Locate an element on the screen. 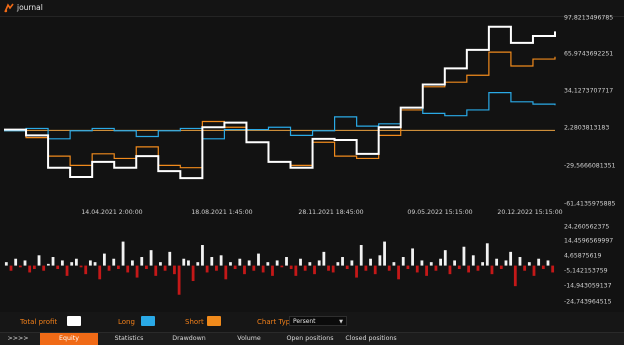 The height and width of the screenshot is (345, 624). long-color-swatch is located at coordinates (148, 321).